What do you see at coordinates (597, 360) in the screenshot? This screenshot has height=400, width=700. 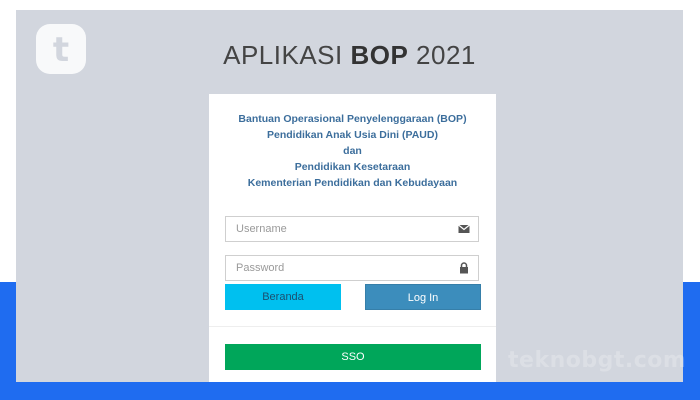 I see `watermark-text: teknobgt.com` at bounding box center [597, 360].